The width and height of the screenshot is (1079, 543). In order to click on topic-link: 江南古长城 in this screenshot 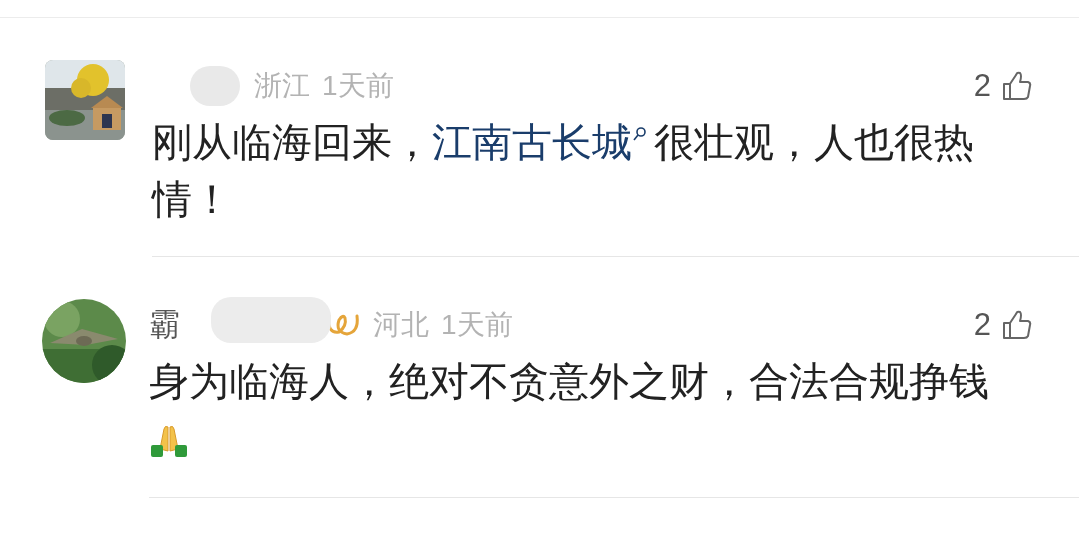, I will do `click(532, 142)`.